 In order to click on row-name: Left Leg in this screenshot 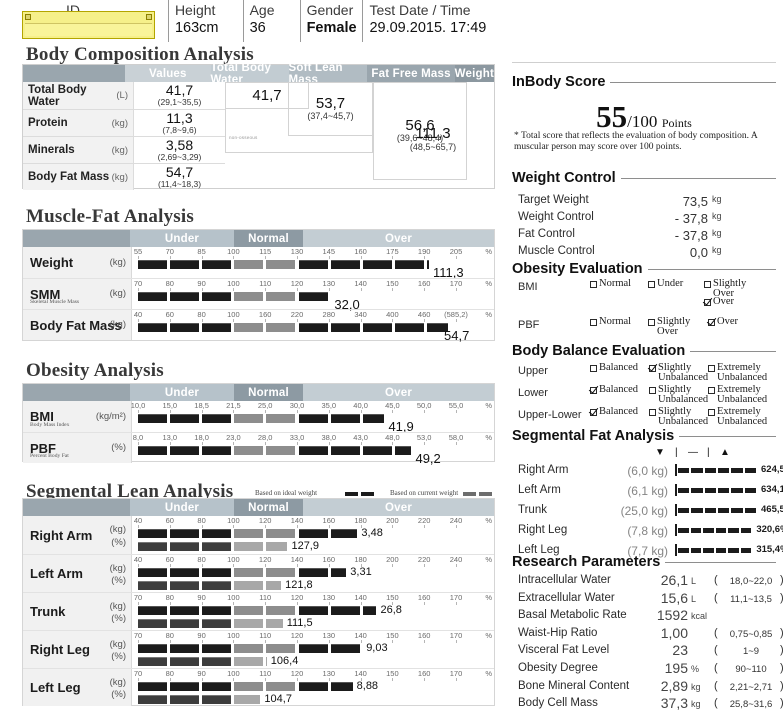, I will do `click(55, 687)`.